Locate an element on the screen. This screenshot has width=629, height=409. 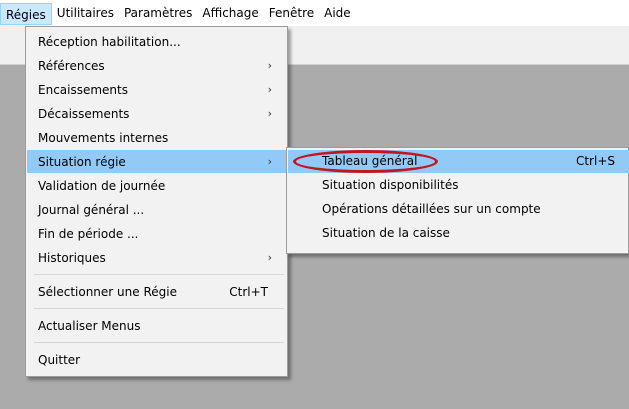
submenu-item-tableau-general: Tableau général Ctrl+S is located at coordinates (458, 161).